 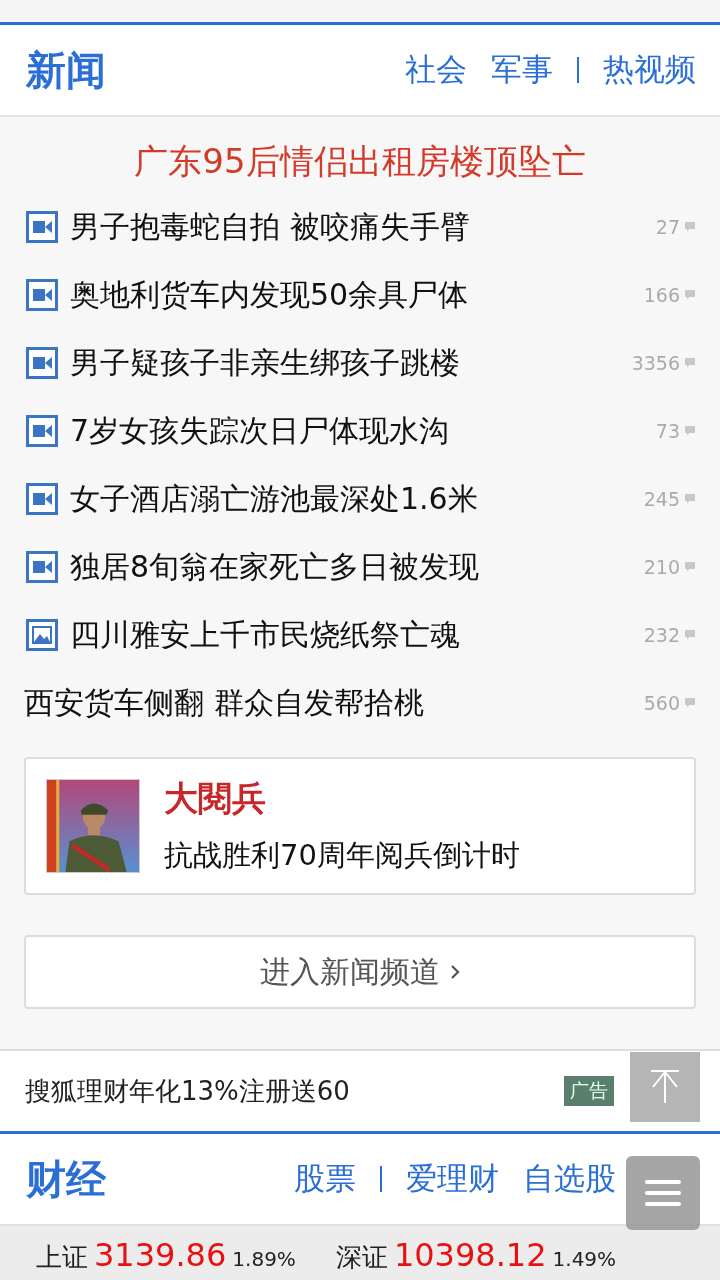 What do you see at coordinates (334, 703) in the screenshot?
I see `news-link: 西安货车侧翻 群众自发帮拾桃` at bounding box center [334, 703].